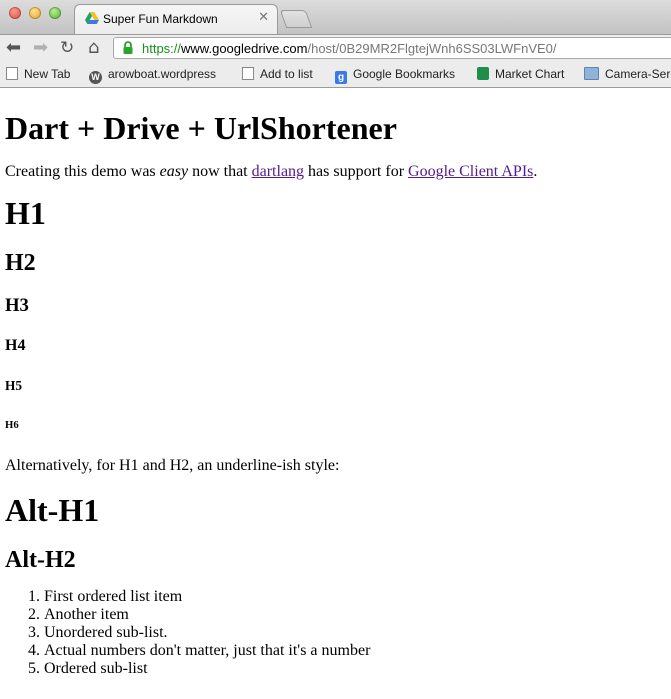 The image size is (671, 699). Describe the element at coordinates (15, 345) in the screenshot. I see `heading-h4: H4` at that location.